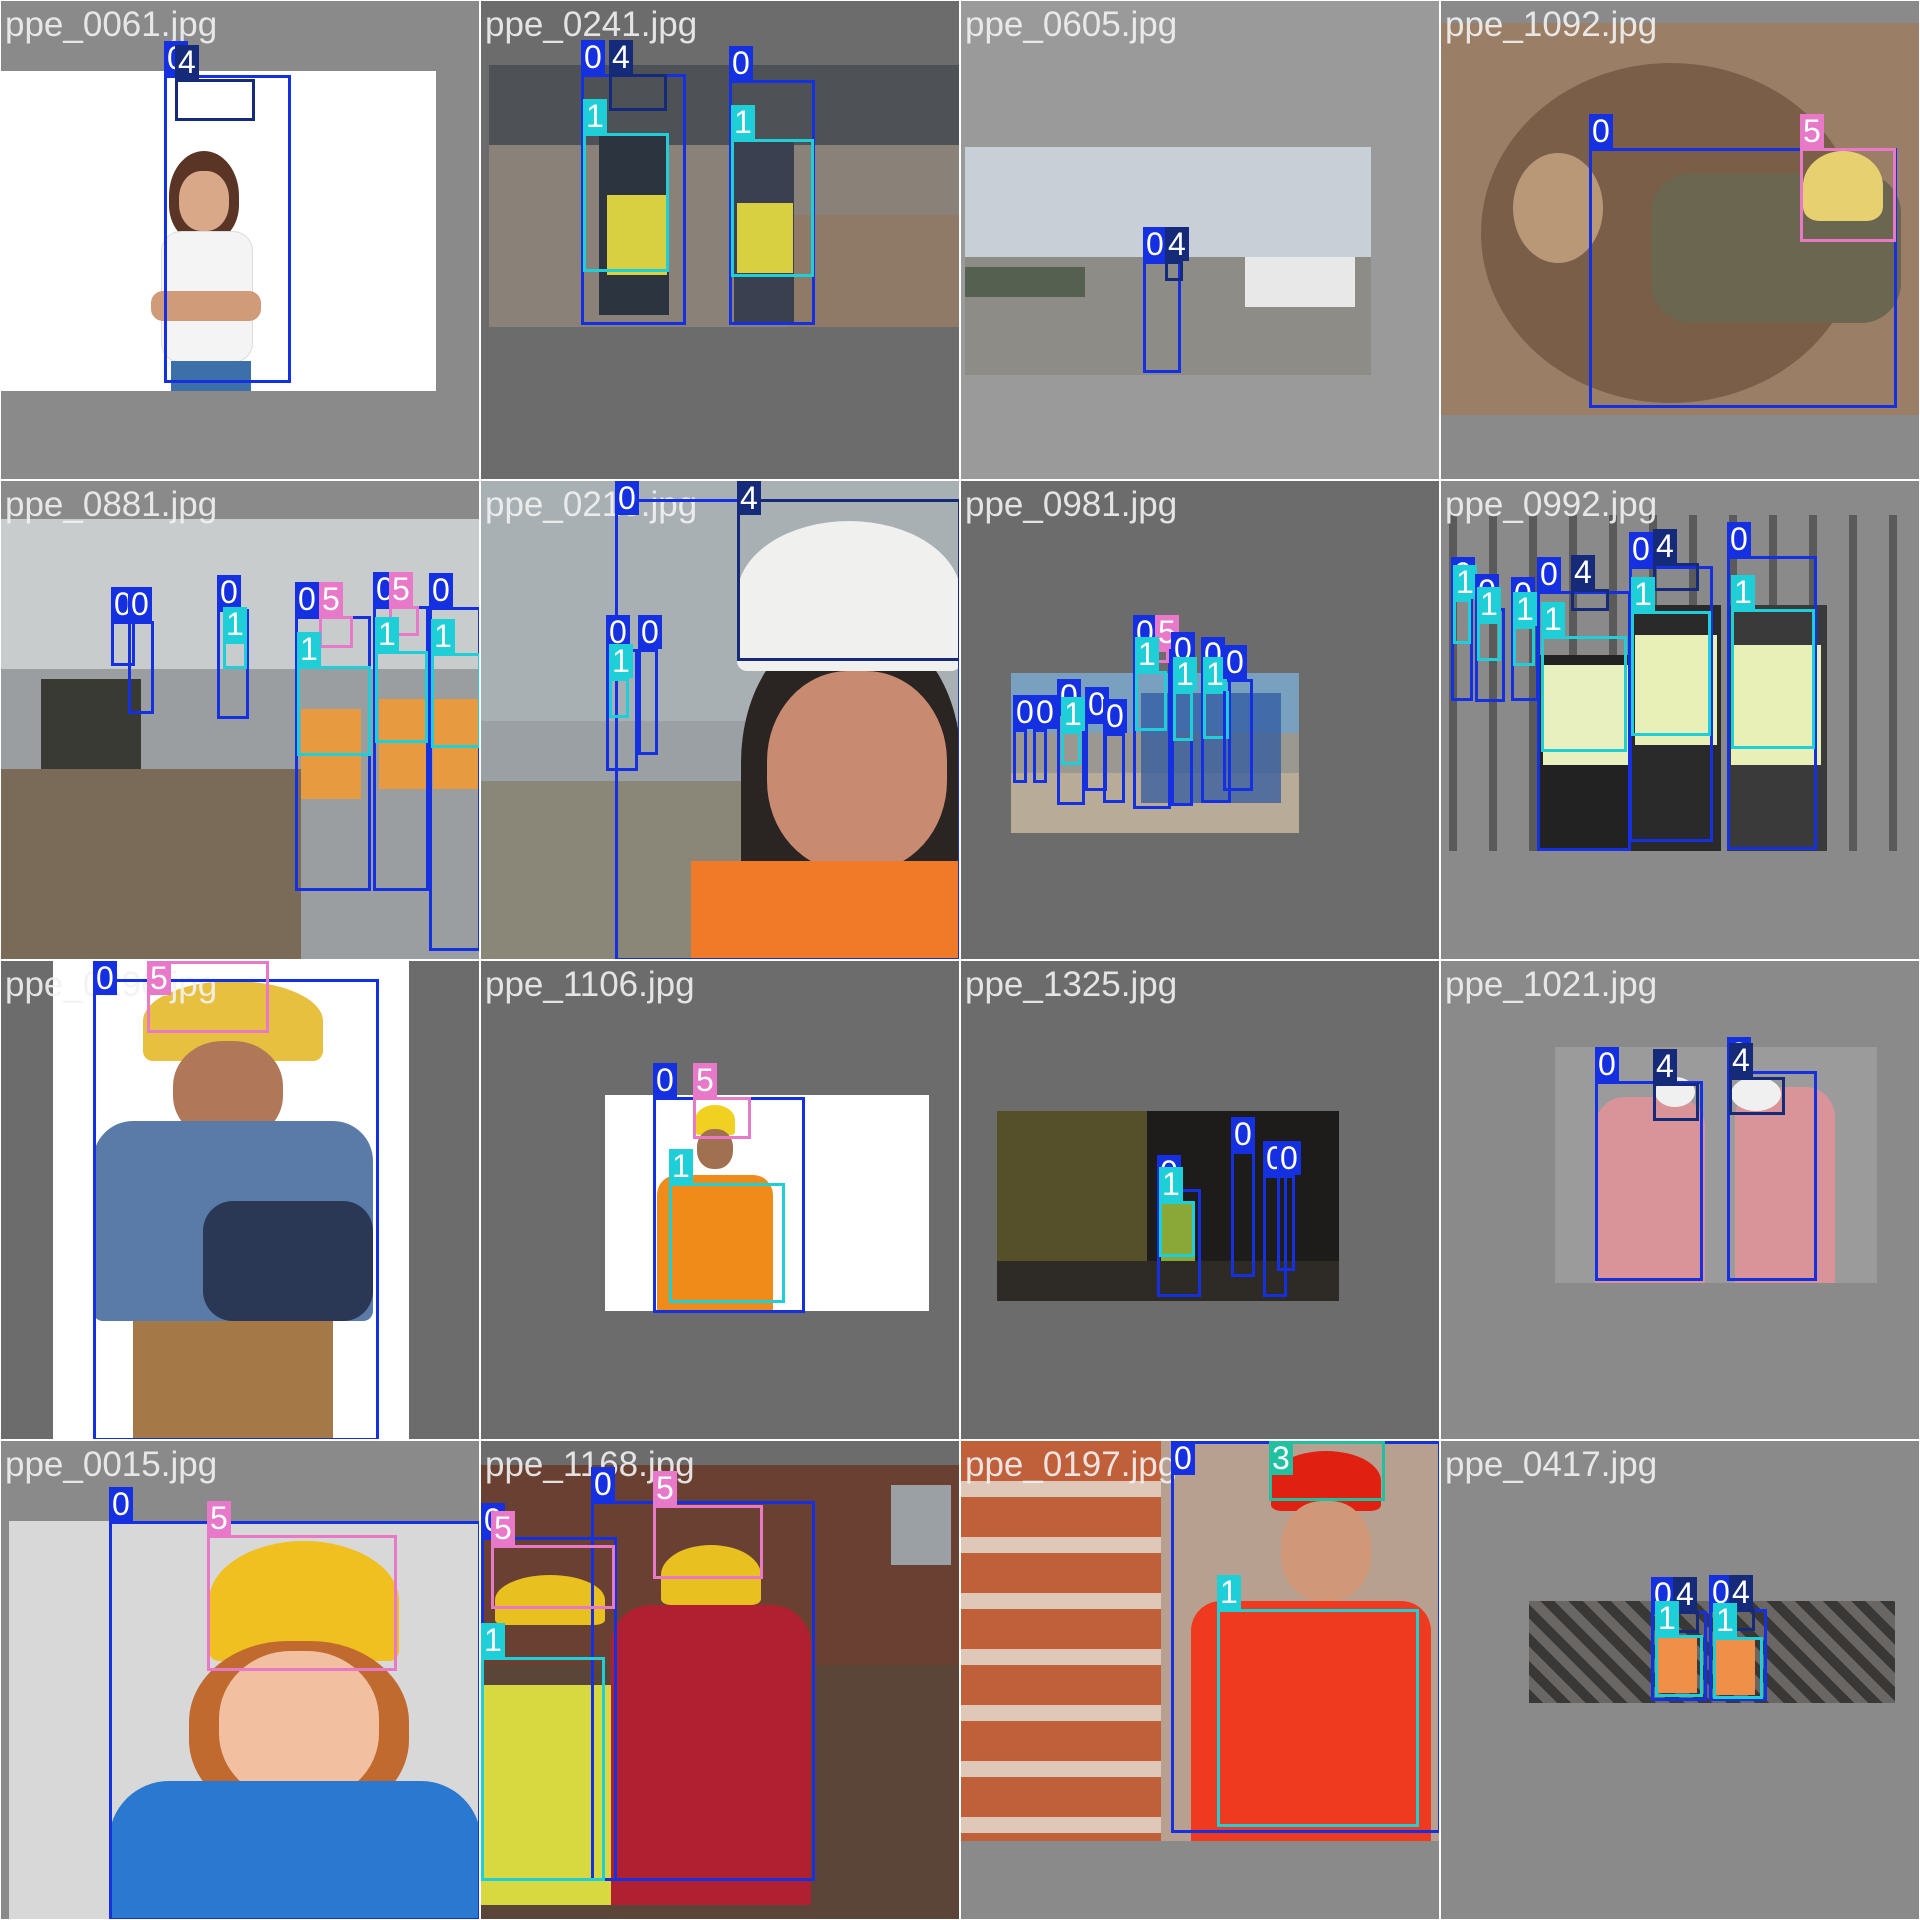 The image size is (1920, 1920). I want to click on mosaic-tile: ppe_0992.jpg01010104104101, so click(1680, 720).